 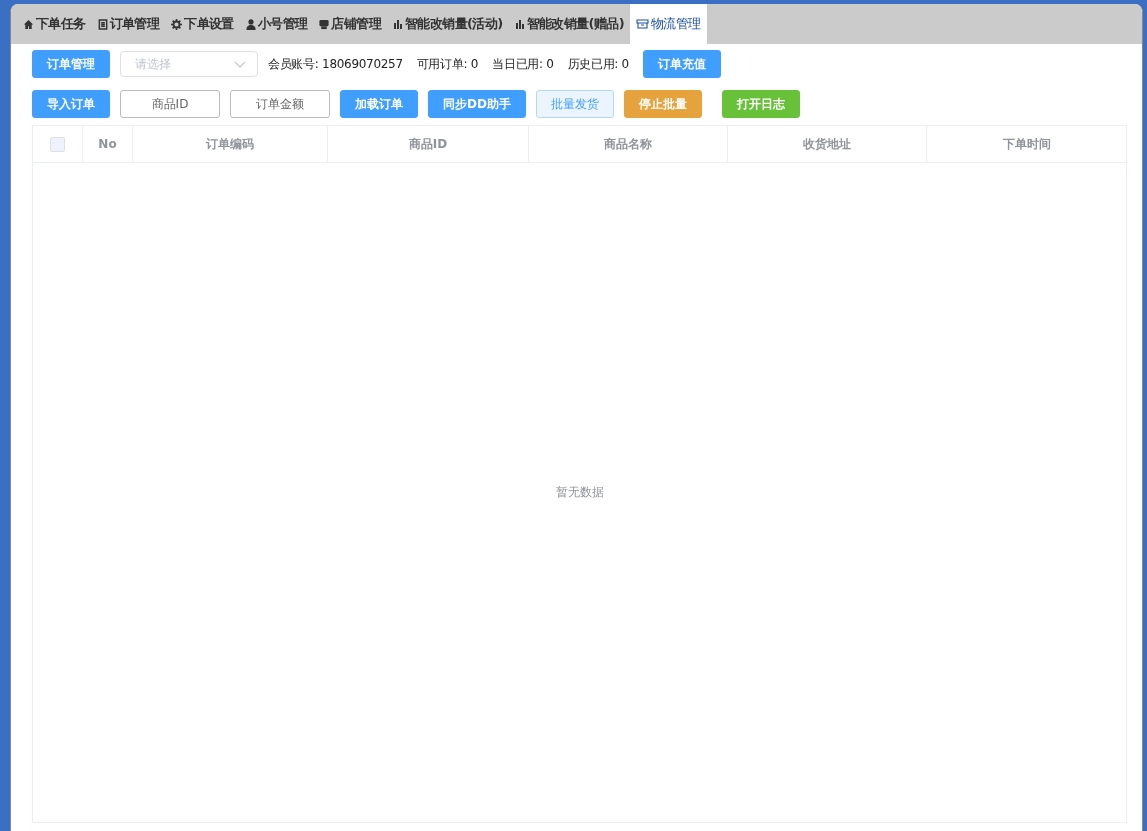 What do you see at coordinates (523, 64) in the screenshot?
I see `account-stat: 当日已用: 0` at bounding box center [523, 64].